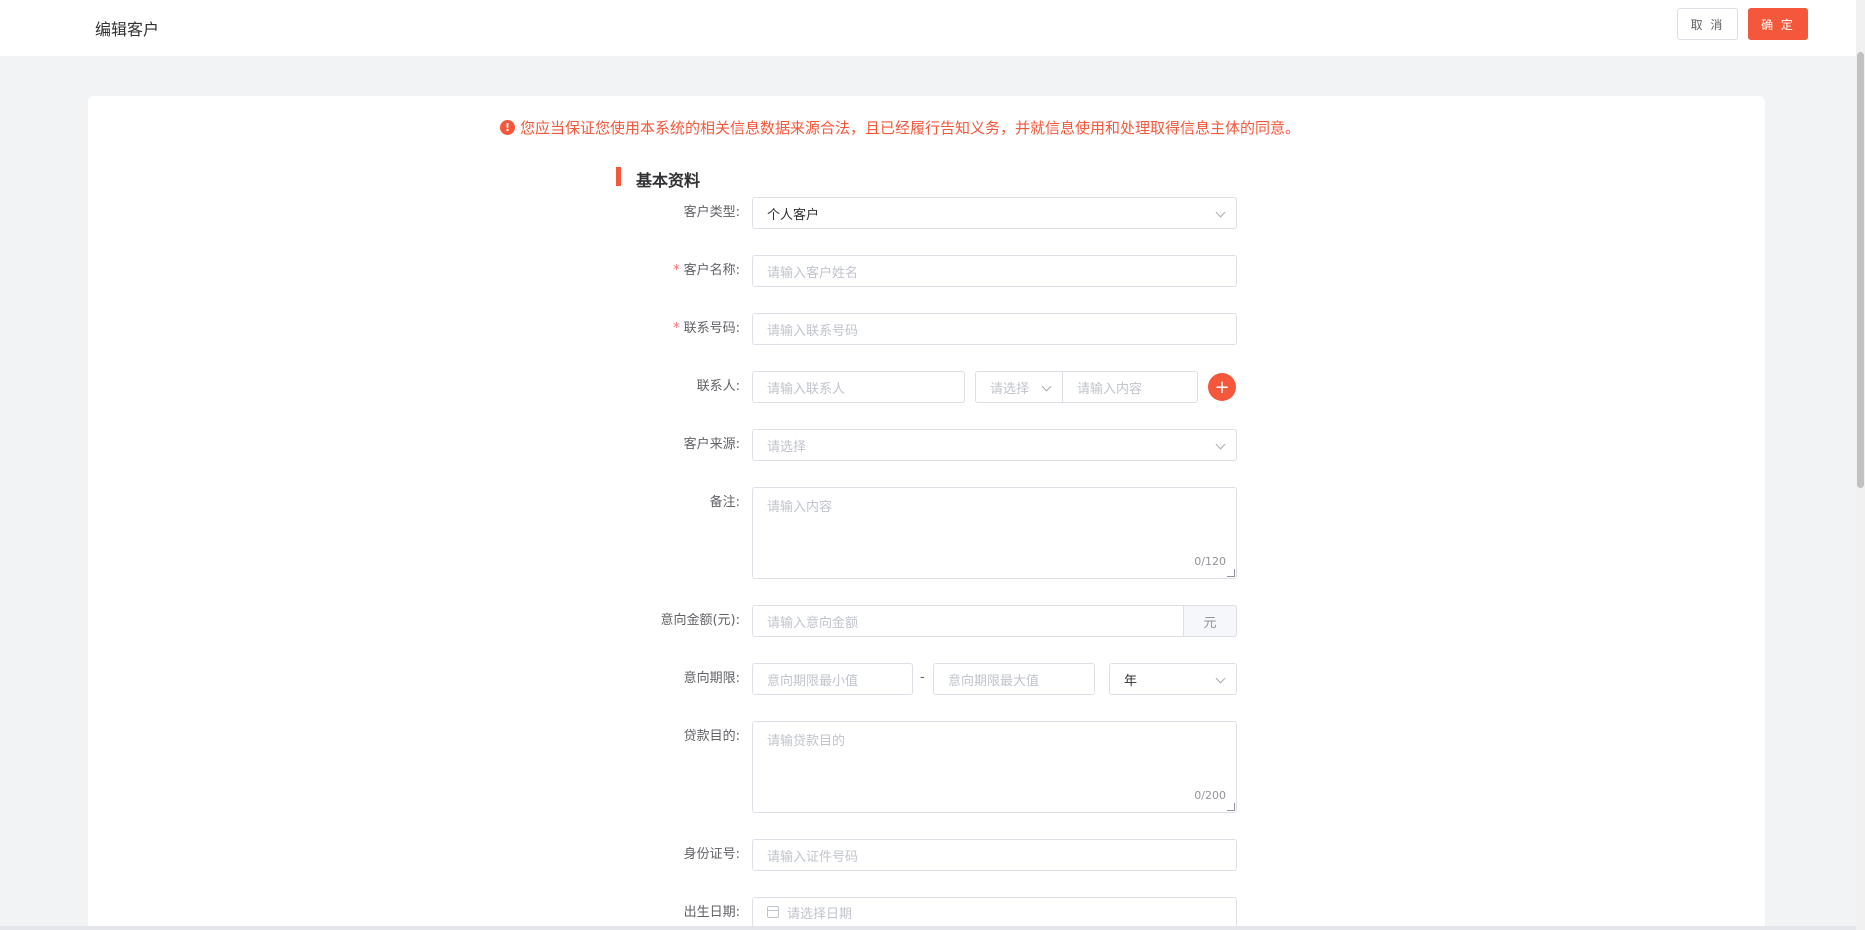  Describe the element at coordinates (618, 176) in the screenshot. I see `section-accent-bar` at that location.